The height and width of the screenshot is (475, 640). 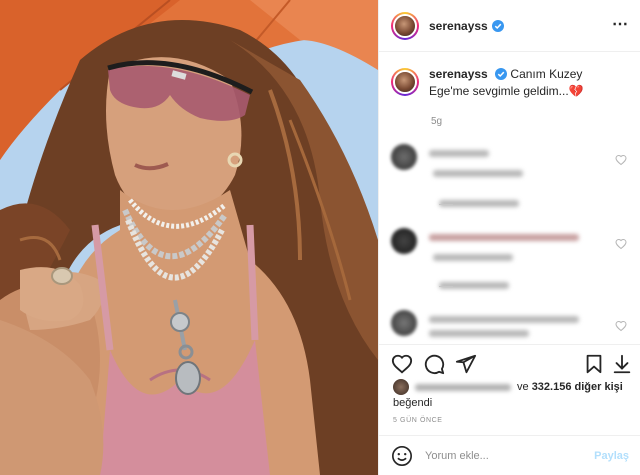 What do you see at coordinates (402, 456) in the screenshot?
I see `smiley-icon` at bounding box center [402, 456].